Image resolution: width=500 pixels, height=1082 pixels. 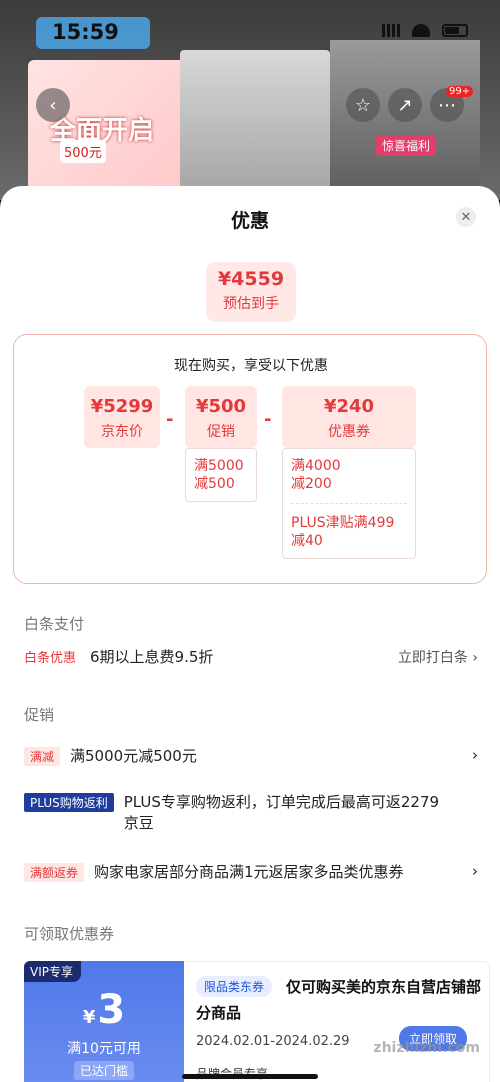 What do you see at coordinates (104, 1070) in the screenshot?
I see `coupon-status: 已达门槛` at bounding box center [104, 1070].